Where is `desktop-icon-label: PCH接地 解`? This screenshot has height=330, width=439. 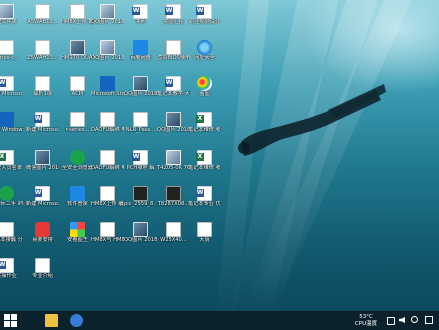 desktop-icon-label: PCH接地 解 is located at coordinates (140, 168).